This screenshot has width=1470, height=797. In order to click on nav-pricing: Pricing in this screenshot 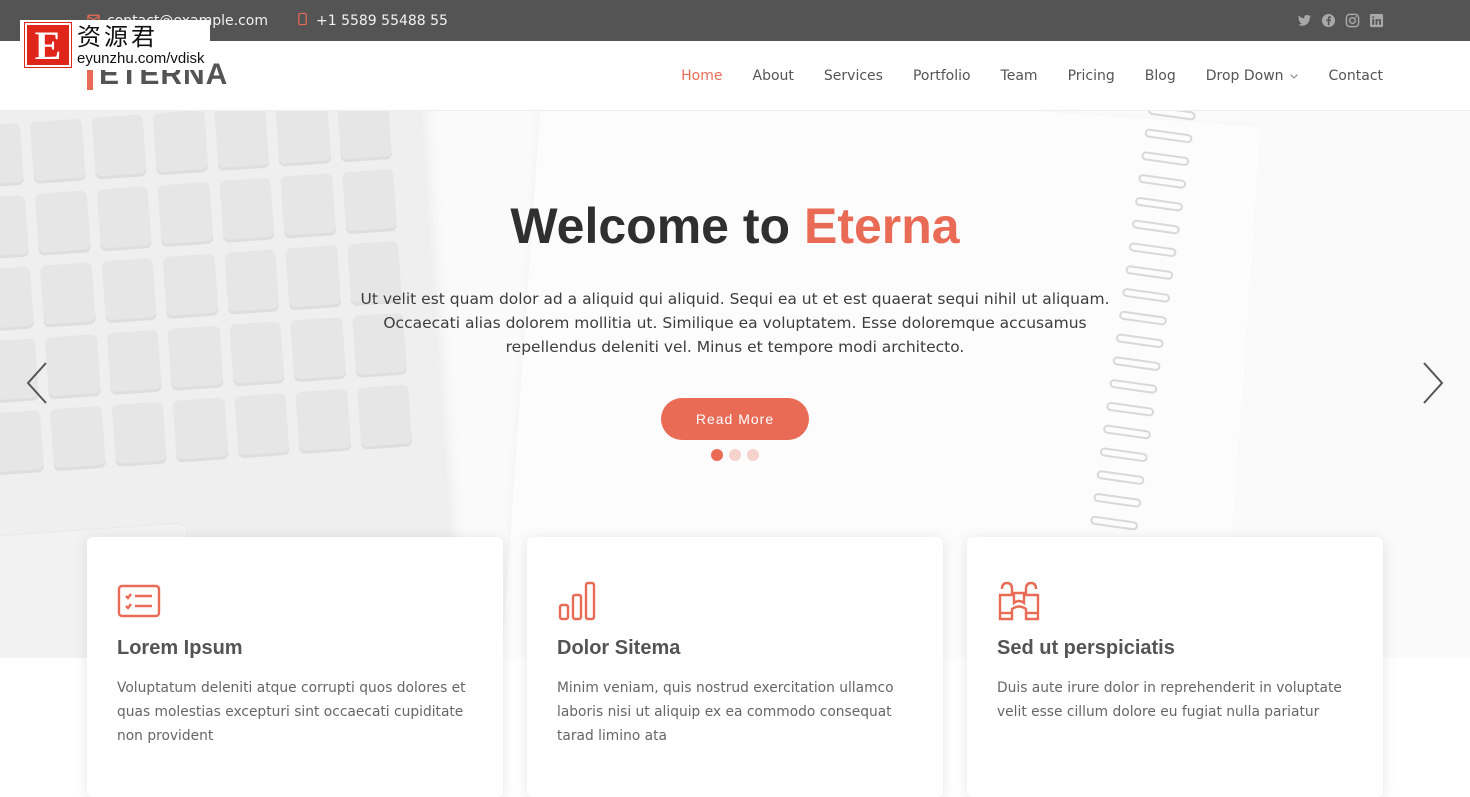, I will do `click(1091, 76)`.